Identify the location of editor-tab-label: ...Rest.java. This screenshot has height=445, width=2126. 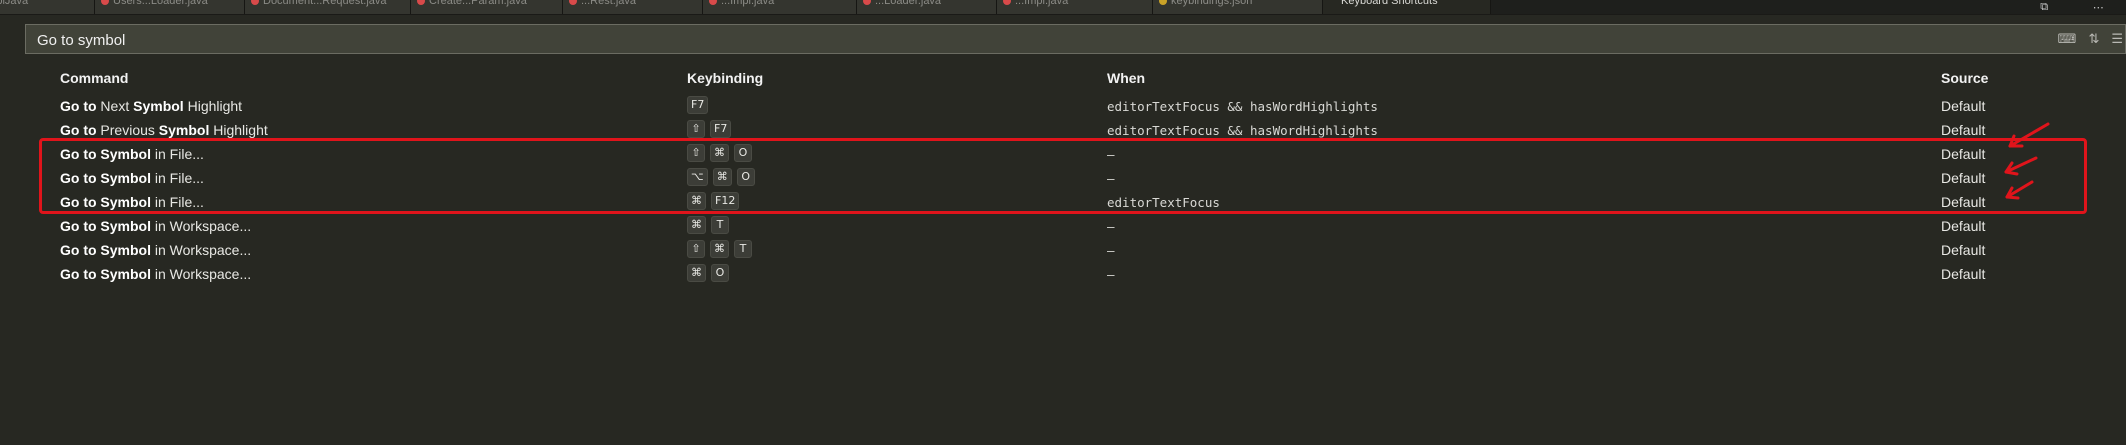
(609, 3).